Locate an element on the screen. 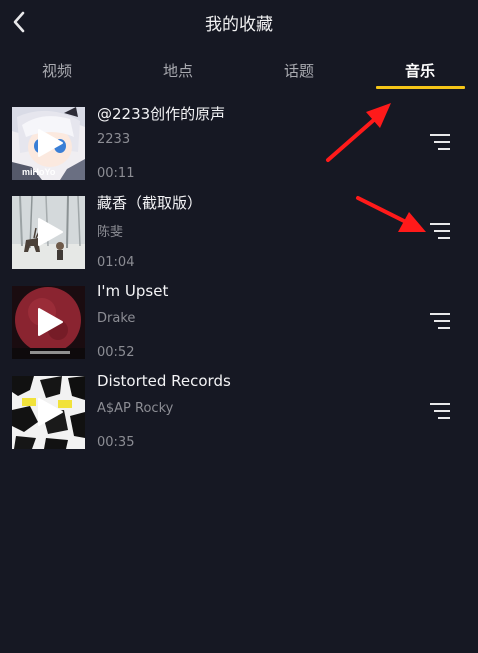 The height and width of the screenshot is (653, 478). song-title: 藏香（截取版） is located at coordinates (150, 203).